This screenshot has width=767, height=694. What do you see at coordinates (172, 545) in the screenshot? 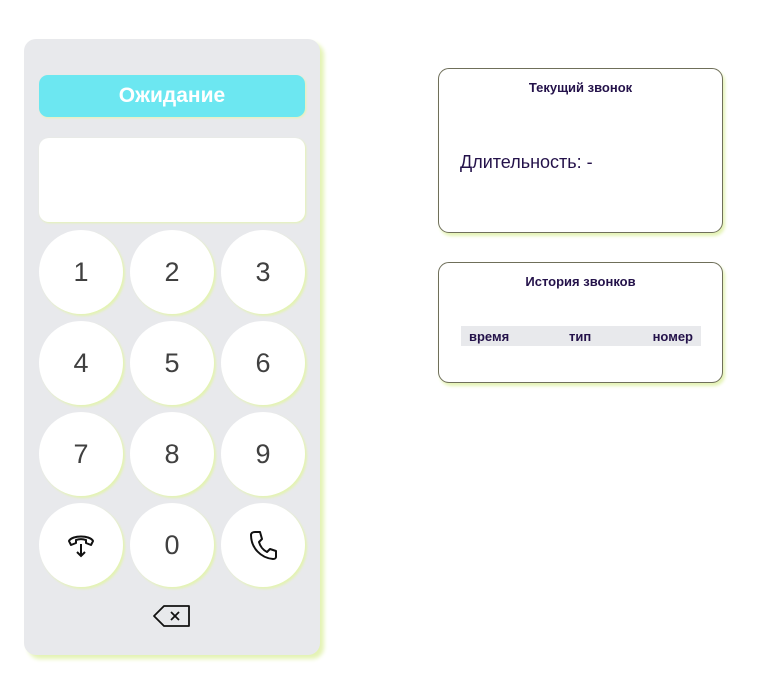
I see `key-0: 0` at bounding box center [172, 545].